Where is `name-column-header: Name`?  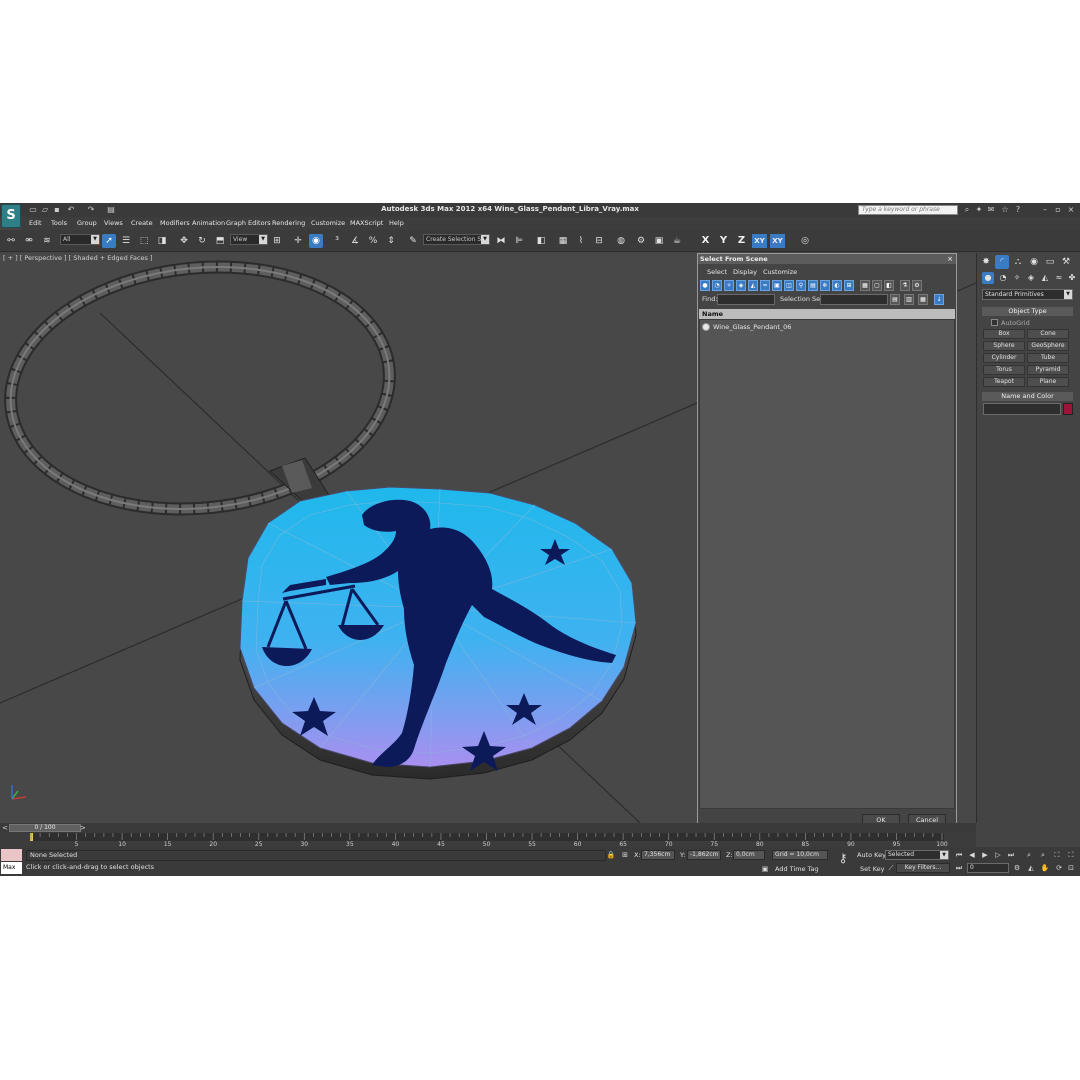
name-column-header: Name is located at coordinates (827, 314).